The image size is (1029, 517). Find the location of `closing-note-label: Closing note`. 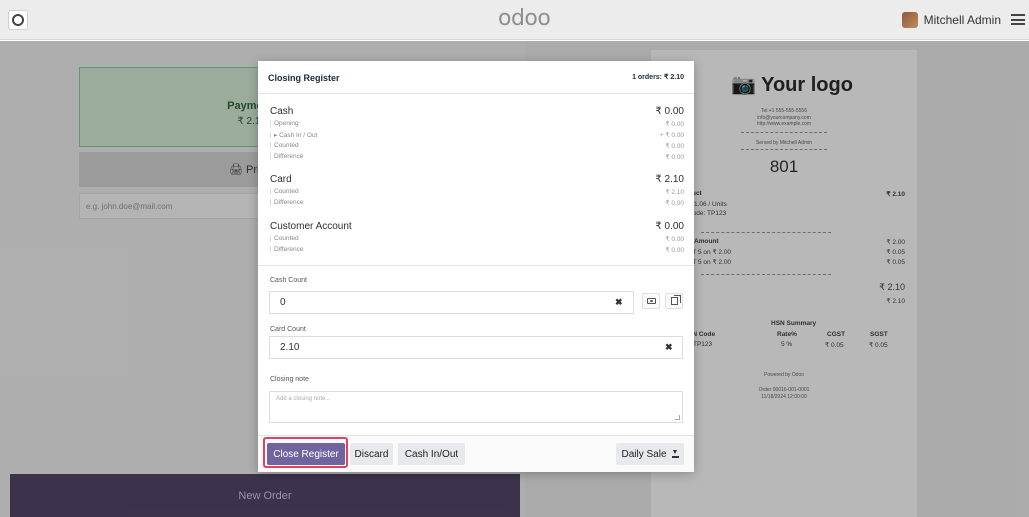

closing-note-label: Closing note is located at coordinates (289, 379).